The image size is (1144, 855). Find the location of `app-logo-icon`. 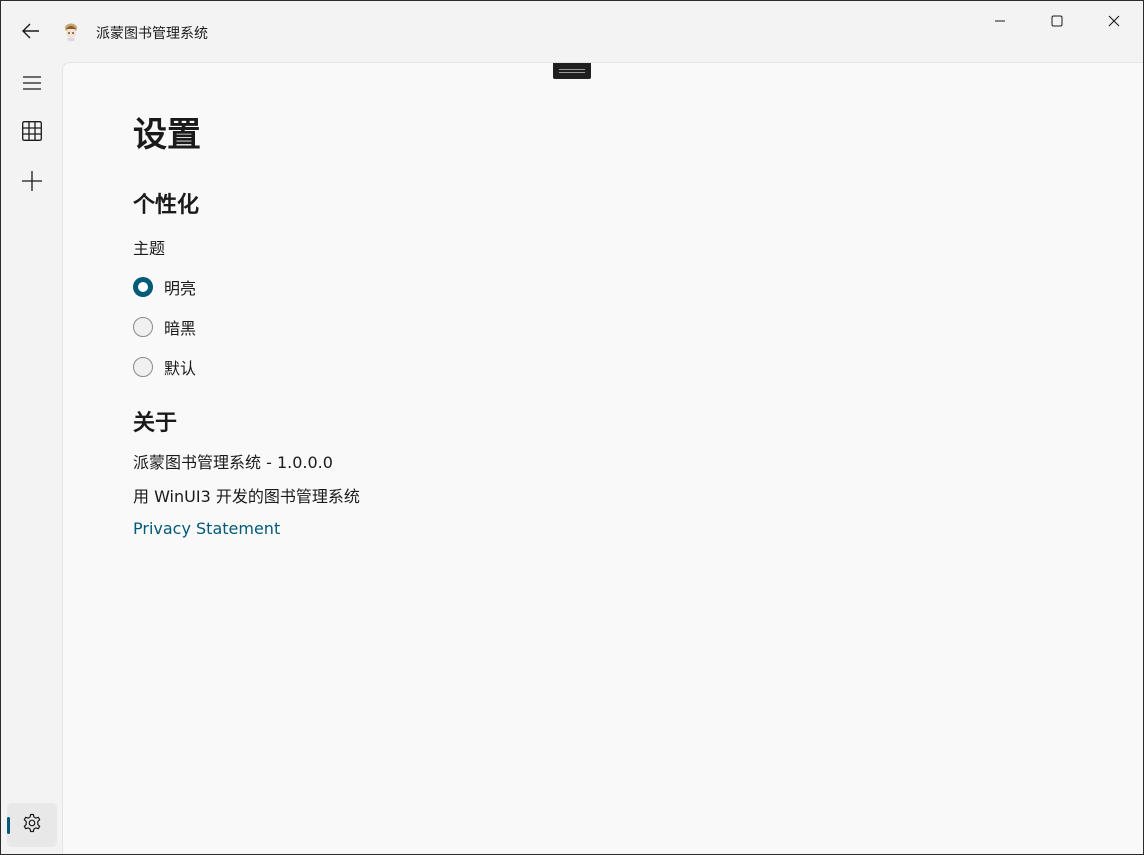

app-logo-icon is located at coordinates (71, 32).